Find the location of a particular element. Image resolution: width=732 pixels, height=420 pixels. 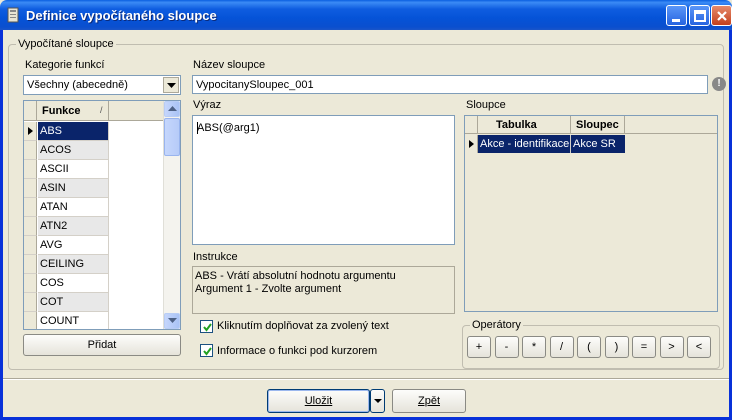

double-click-checkbox is located at coordinates (206, 326).